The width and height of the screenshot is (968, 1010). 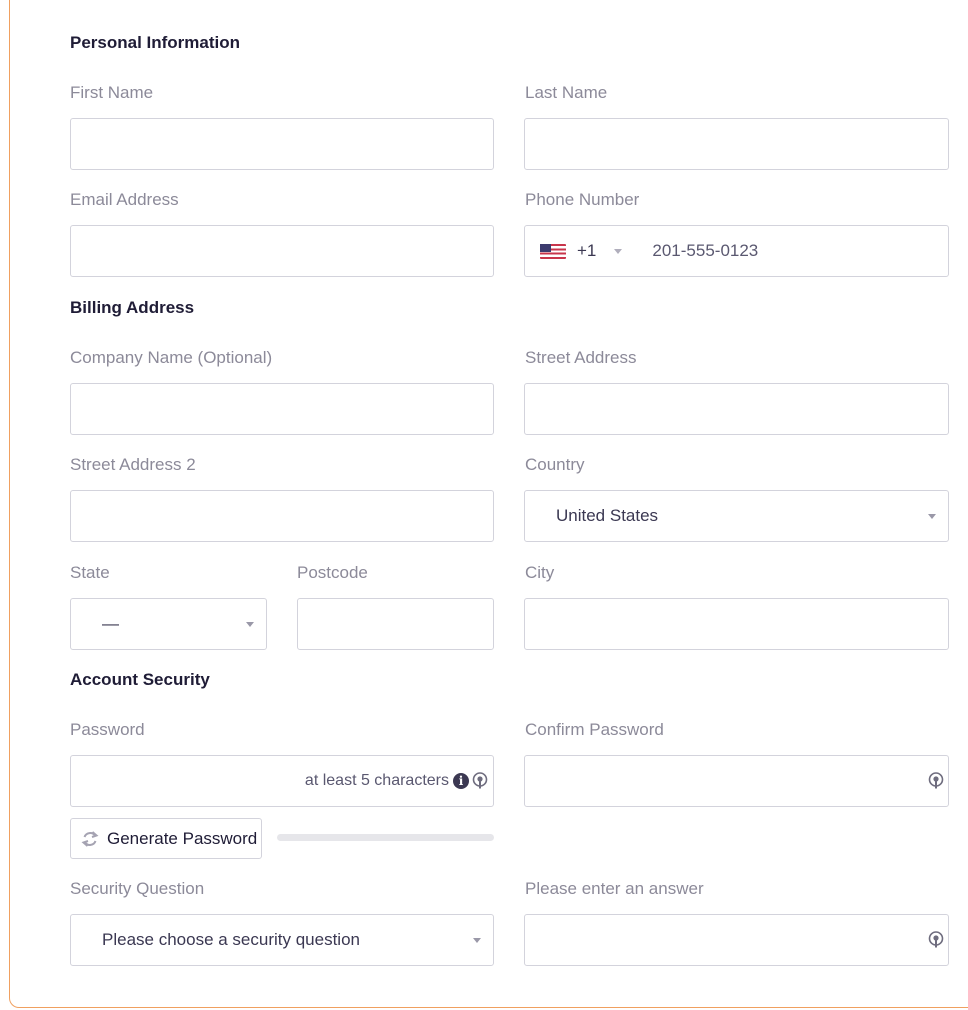 What do you see at coordinates (566, 92) in the screenshot?
I see `last-name-label: Last Name` at bounding box center [566, 92].